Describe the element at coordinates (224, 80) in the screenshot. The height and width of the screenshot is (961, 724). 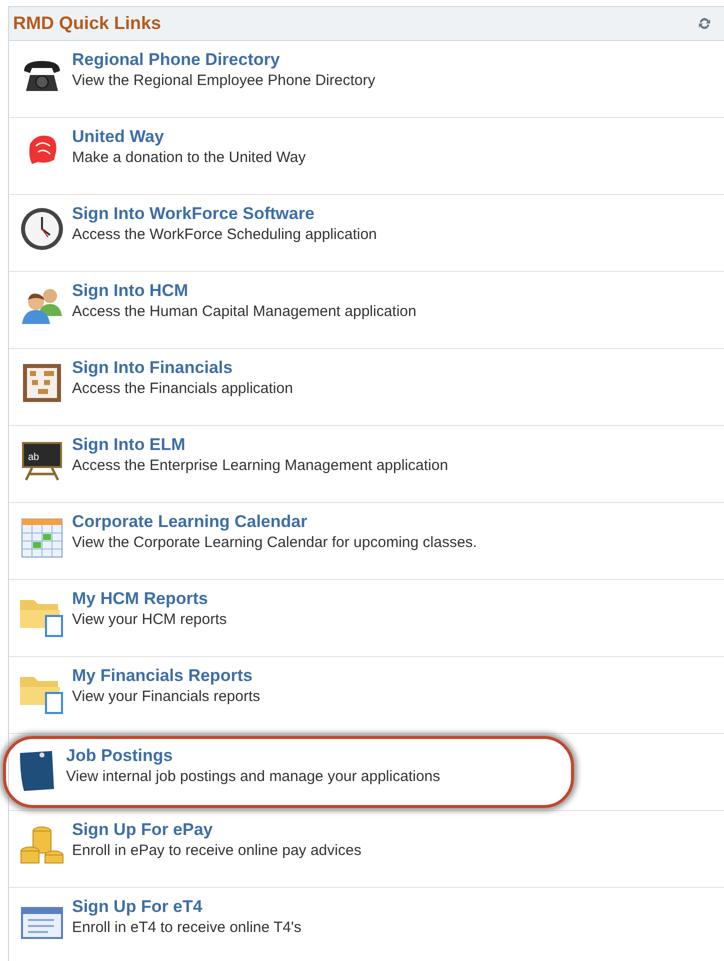
I see `link-description: View the Regional Employee Phone Directory` at that location.